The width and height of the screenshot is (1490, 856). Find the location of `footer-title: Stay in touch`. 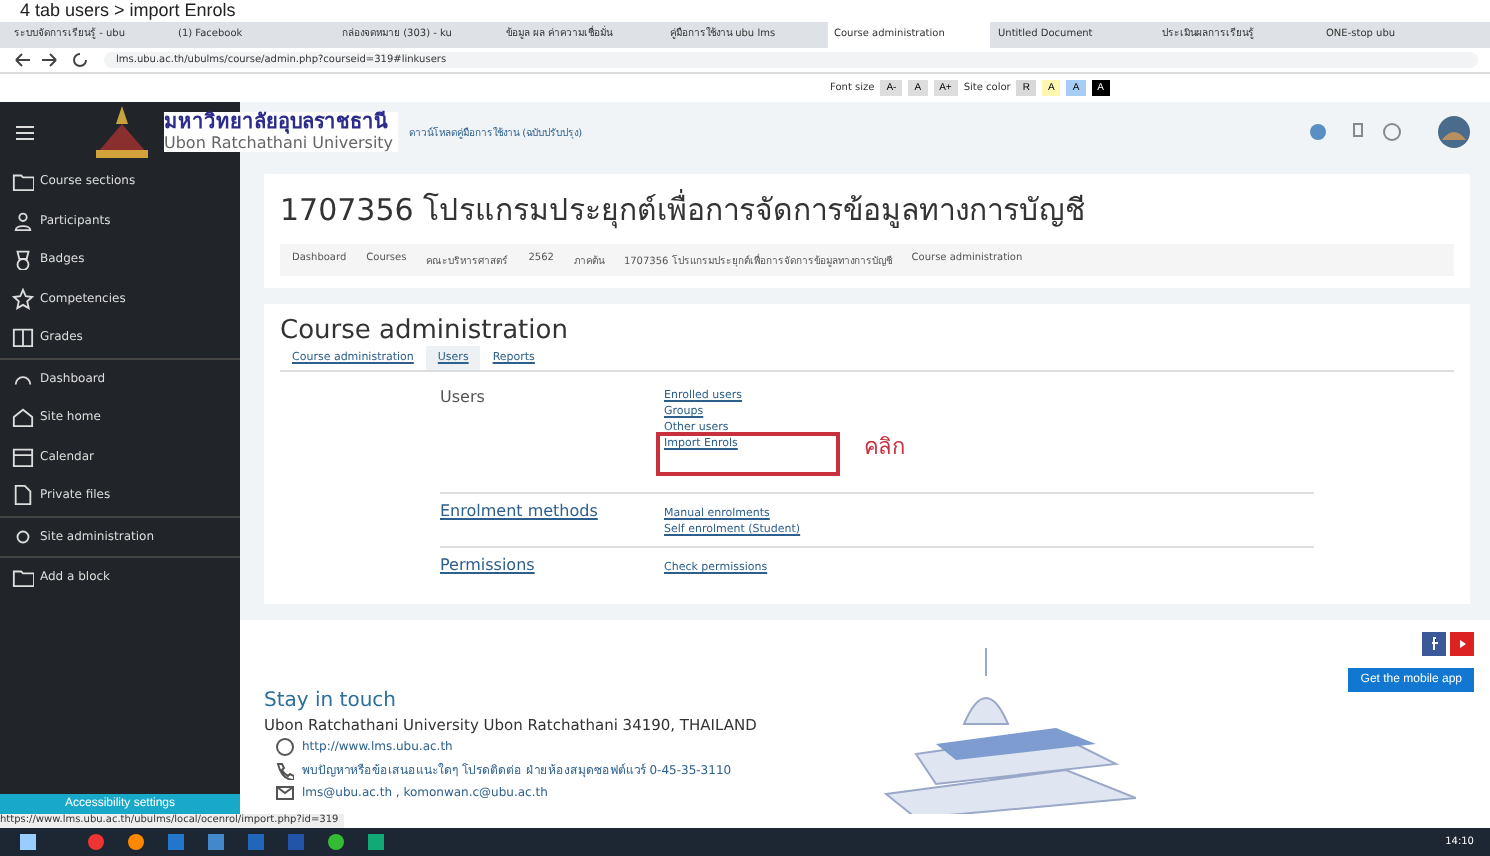

footer-title: Stay in touch is located at coordinates (331, 701).